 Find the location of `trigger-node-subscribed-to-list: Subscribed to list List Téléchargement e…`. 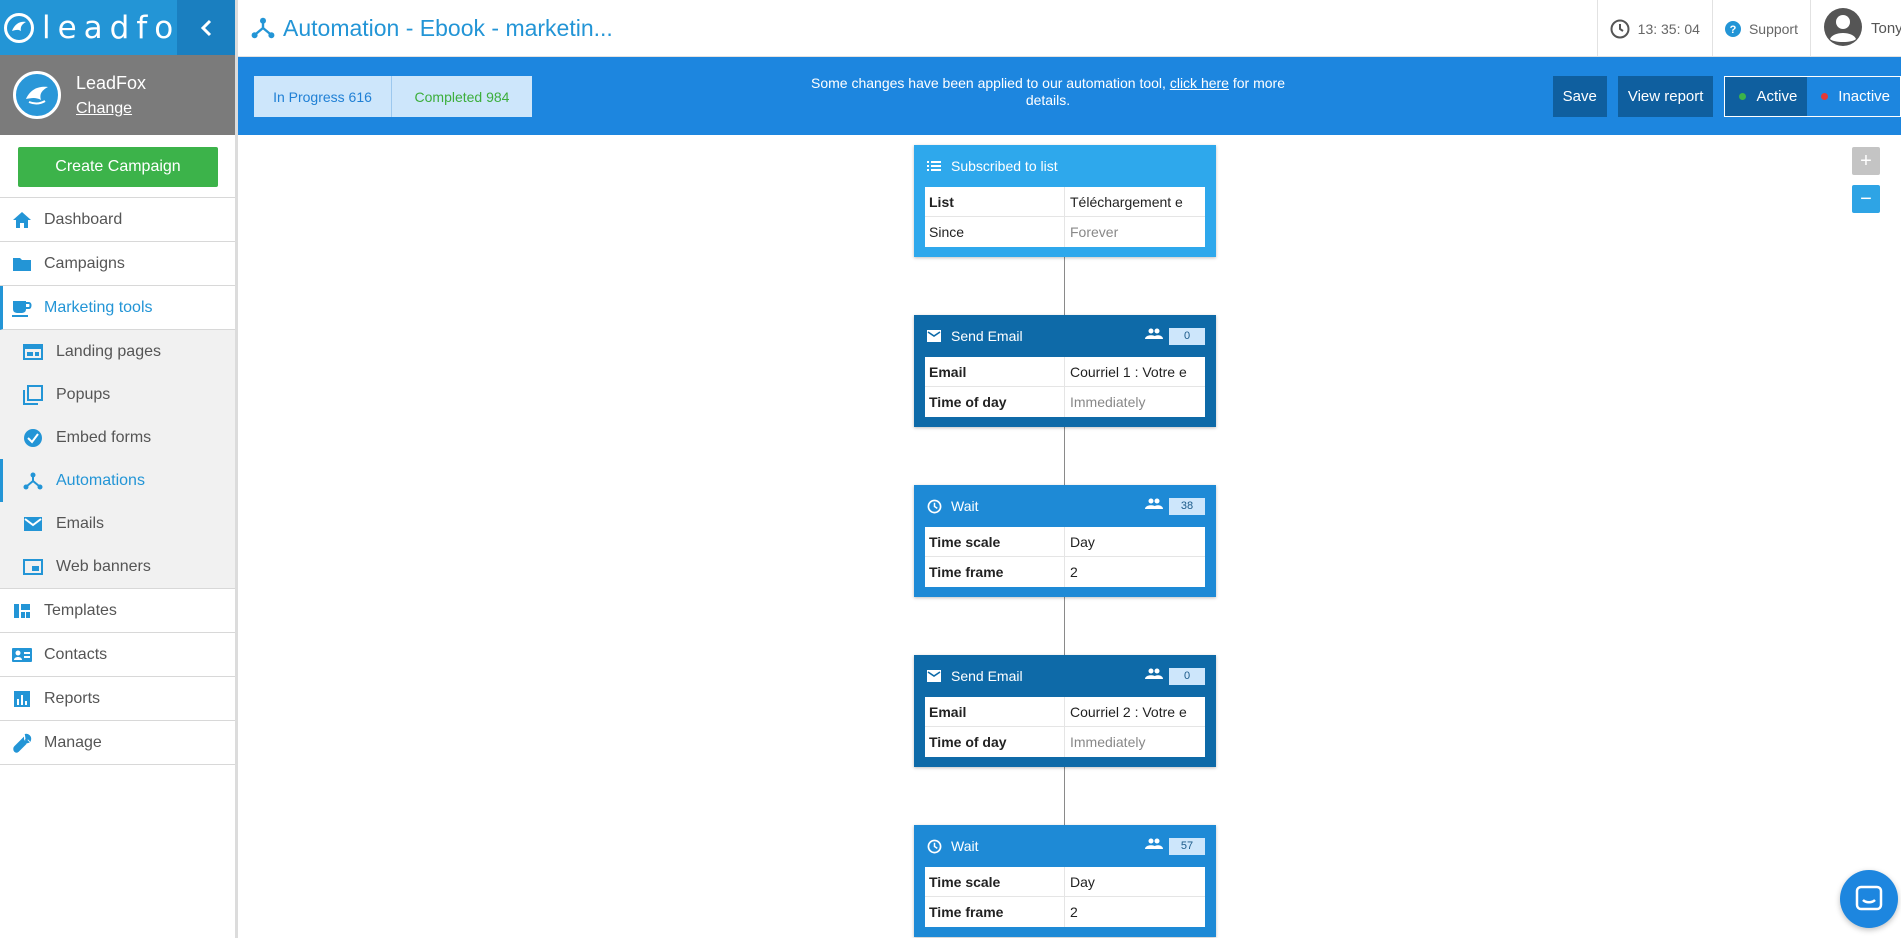

trigger-node-subscribed-to-list: Subscribed to list List Téléchargement e… is located at coordinates (1065, 201).